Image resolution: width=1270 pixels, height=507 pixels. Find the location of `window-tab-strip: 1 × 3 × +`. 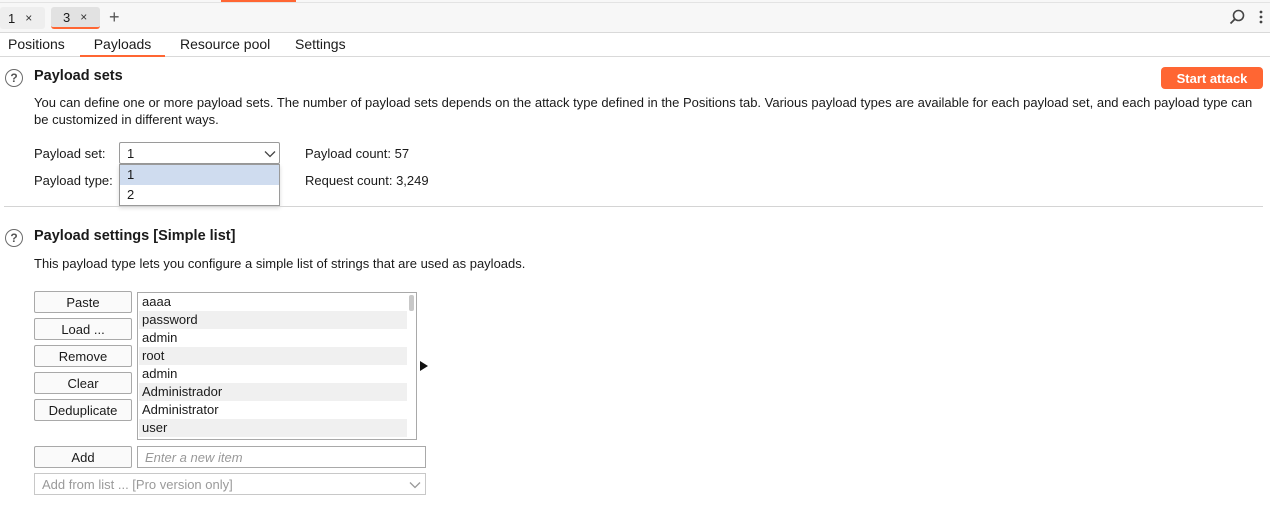

window-tab-strip: 1 × 3 × + is located at coordinates (635, 16).